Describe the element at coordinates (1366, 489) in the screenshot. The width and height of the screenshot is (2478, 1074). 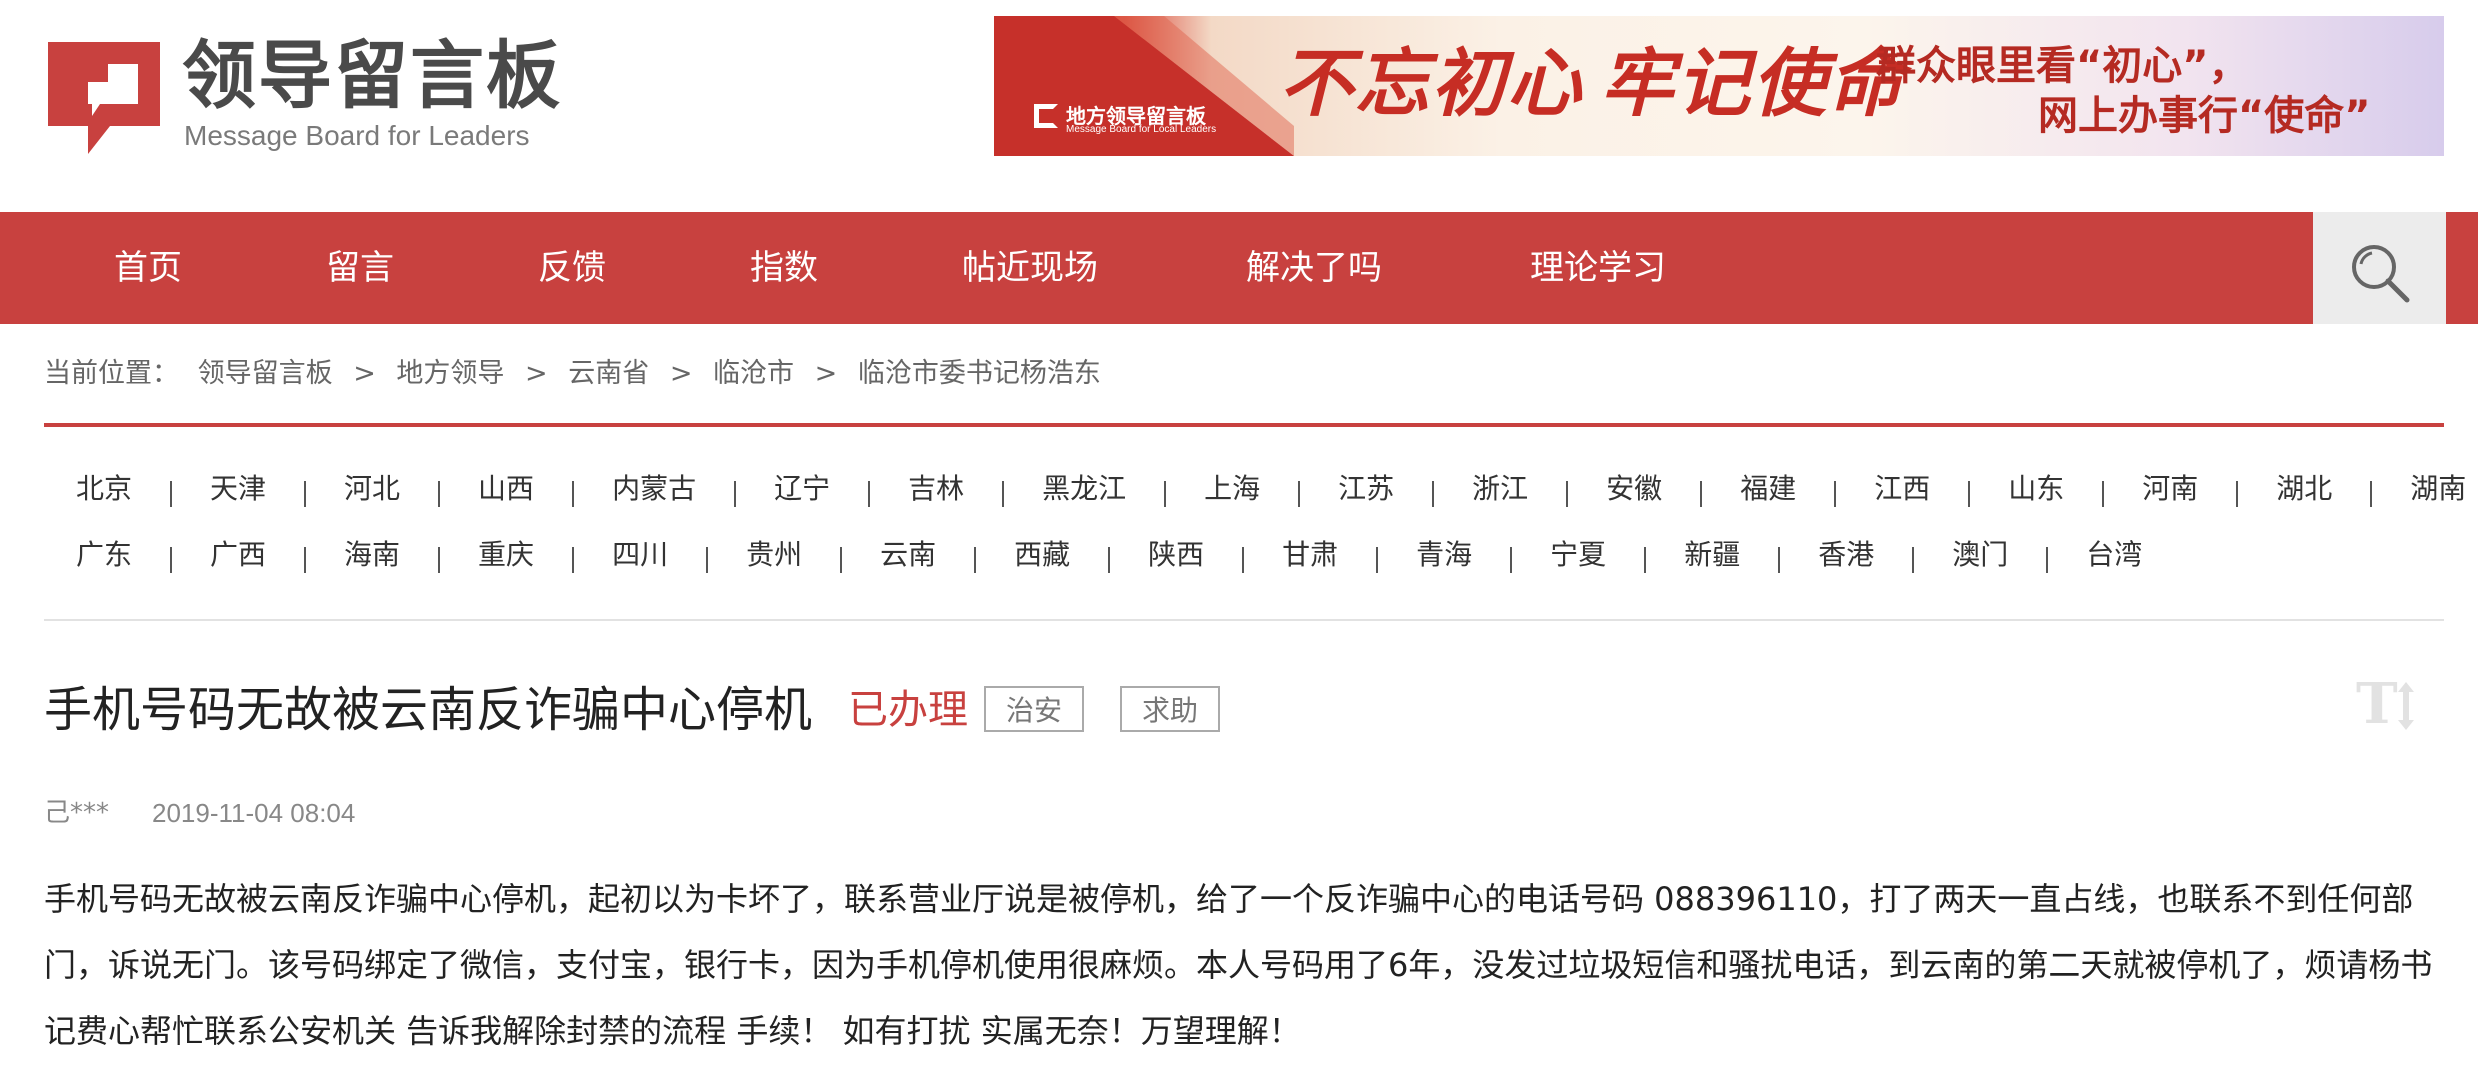
I see `region-link: 江苏` at that location.